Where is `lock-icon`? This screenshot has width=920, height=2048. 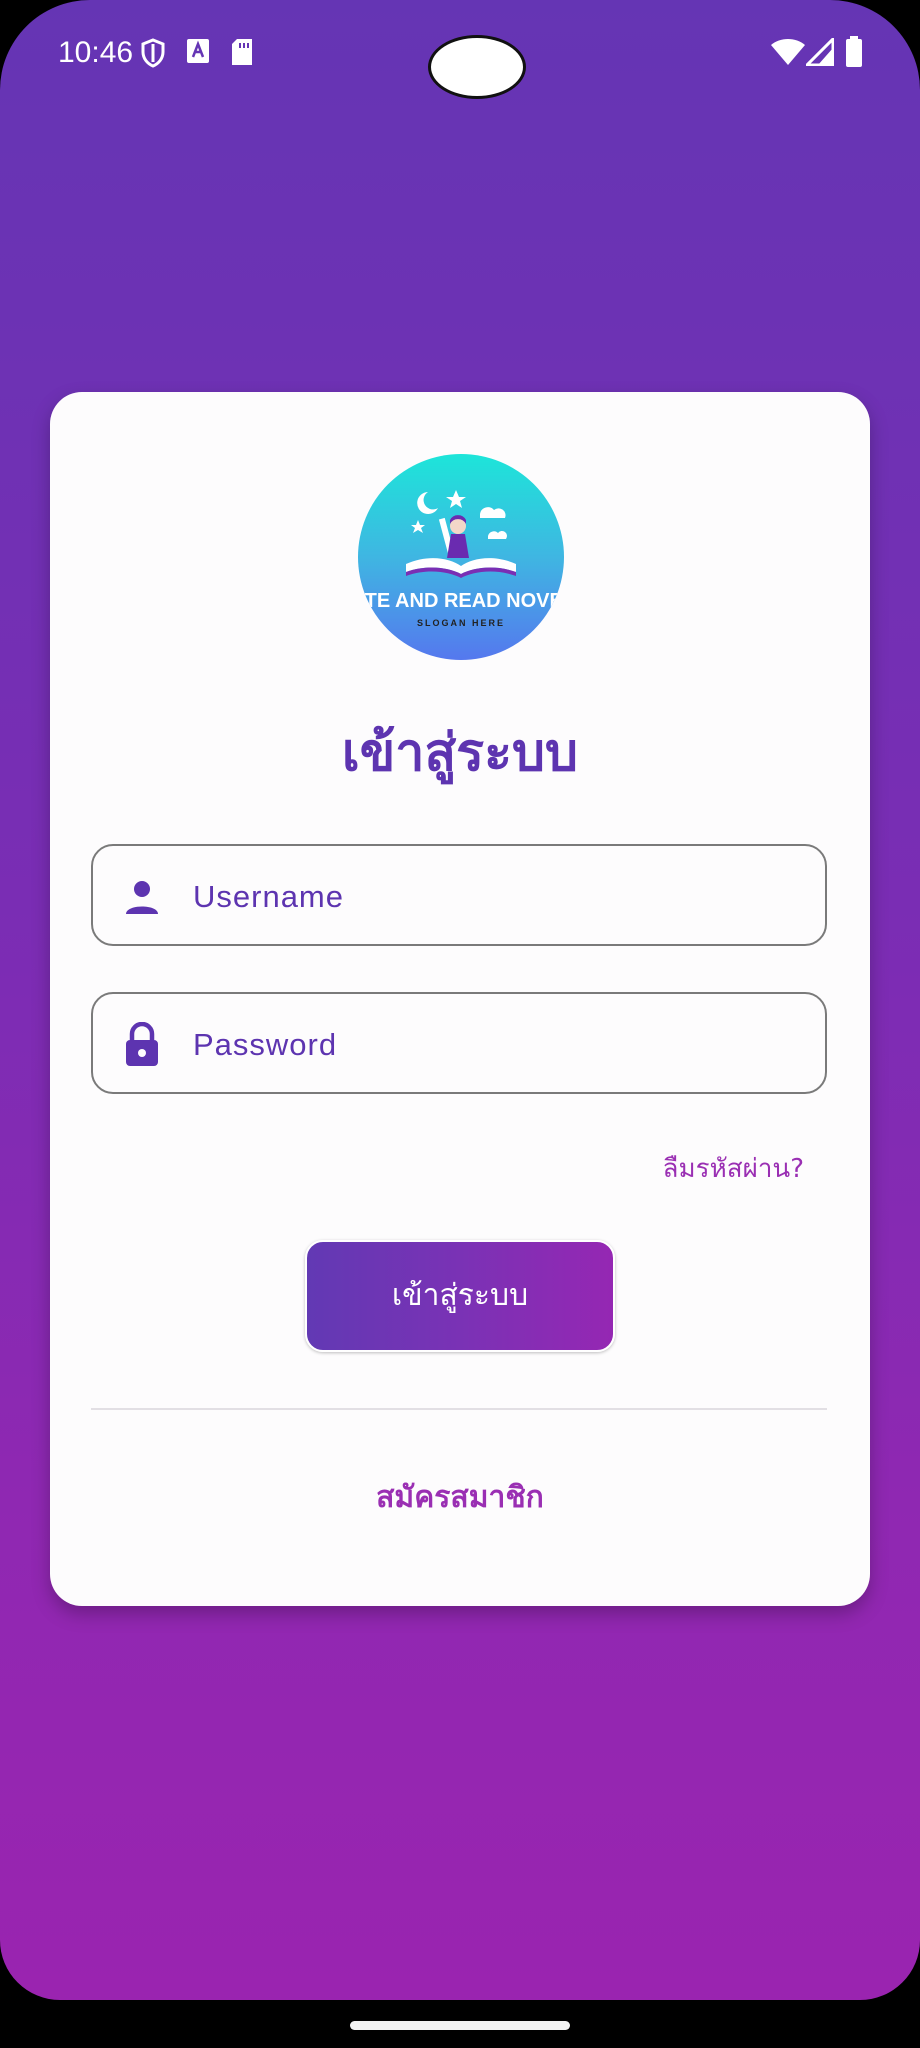
lock-icon is located at coordinates (142, 1046).